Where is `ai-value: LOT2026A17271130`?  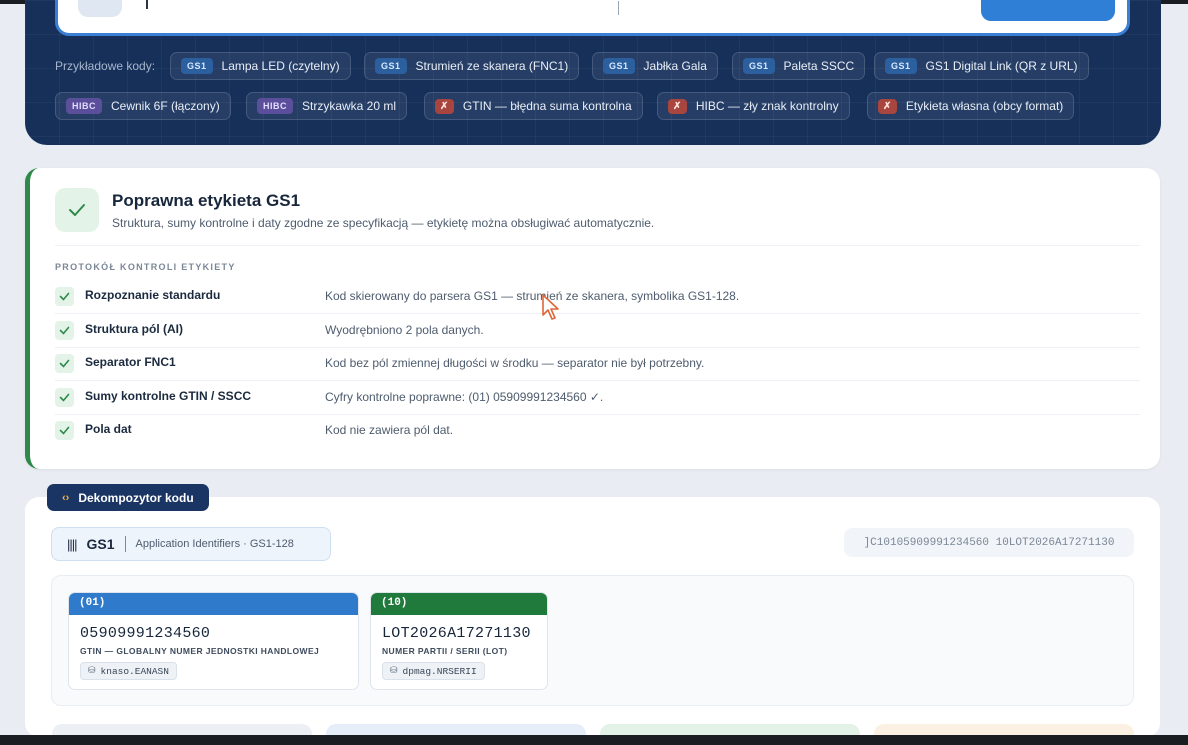
ai-value: LOT2026A17271130 is located at coordinates (456, 633).